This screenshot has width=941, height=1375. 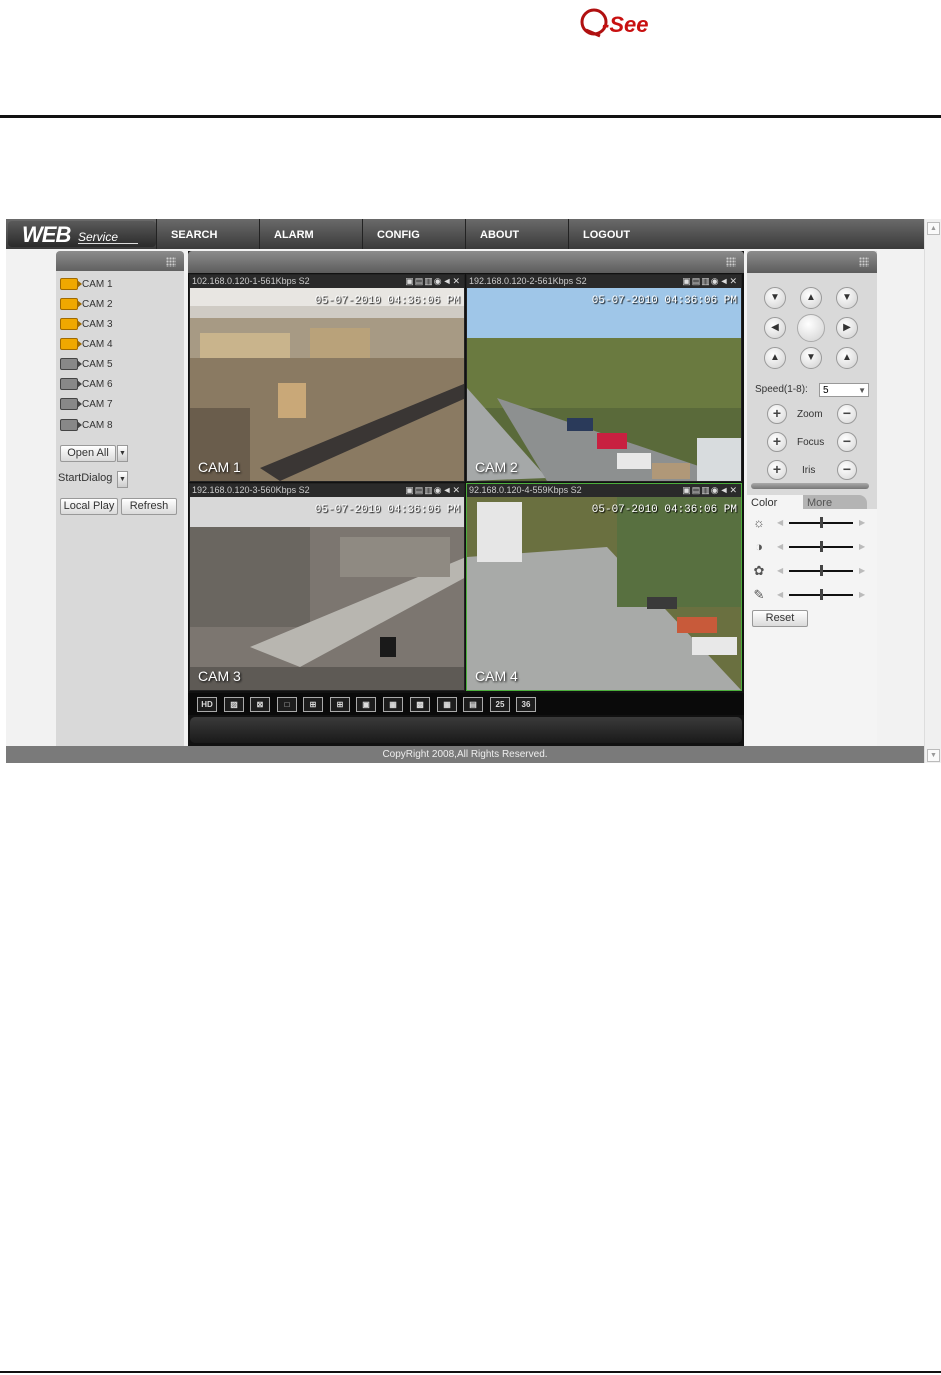 What do you see at coordinates (234, 704) in the screenshot?
I see `layout-zoom-icon: ▨` at bounding box center [234, 704].